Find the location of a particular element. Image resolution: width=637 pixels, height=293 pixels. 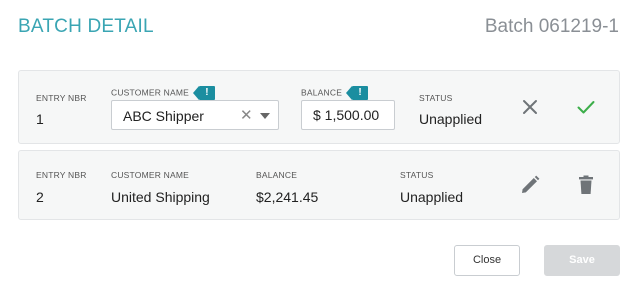

confirm-edit-button is located at coordinates (586, 107).